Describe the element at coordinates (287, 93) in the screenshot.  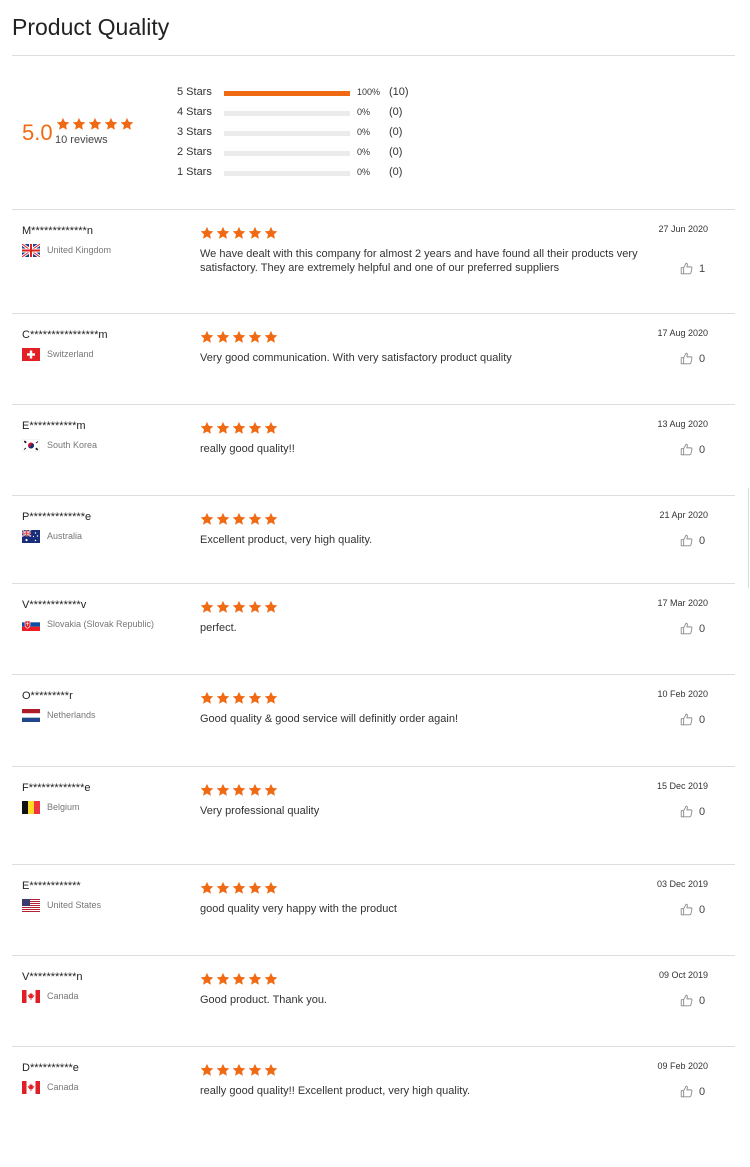
I see `rating-bar-fill` at that location.